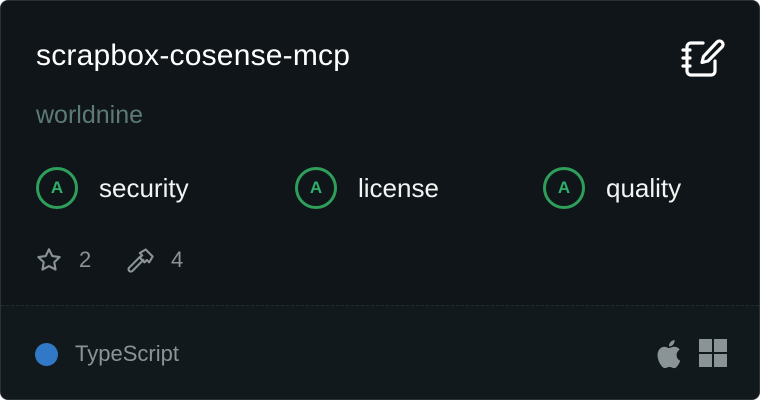  Describe the element at coordinates (713, 353) in the screenshot. I see `windows-icon` at that location.